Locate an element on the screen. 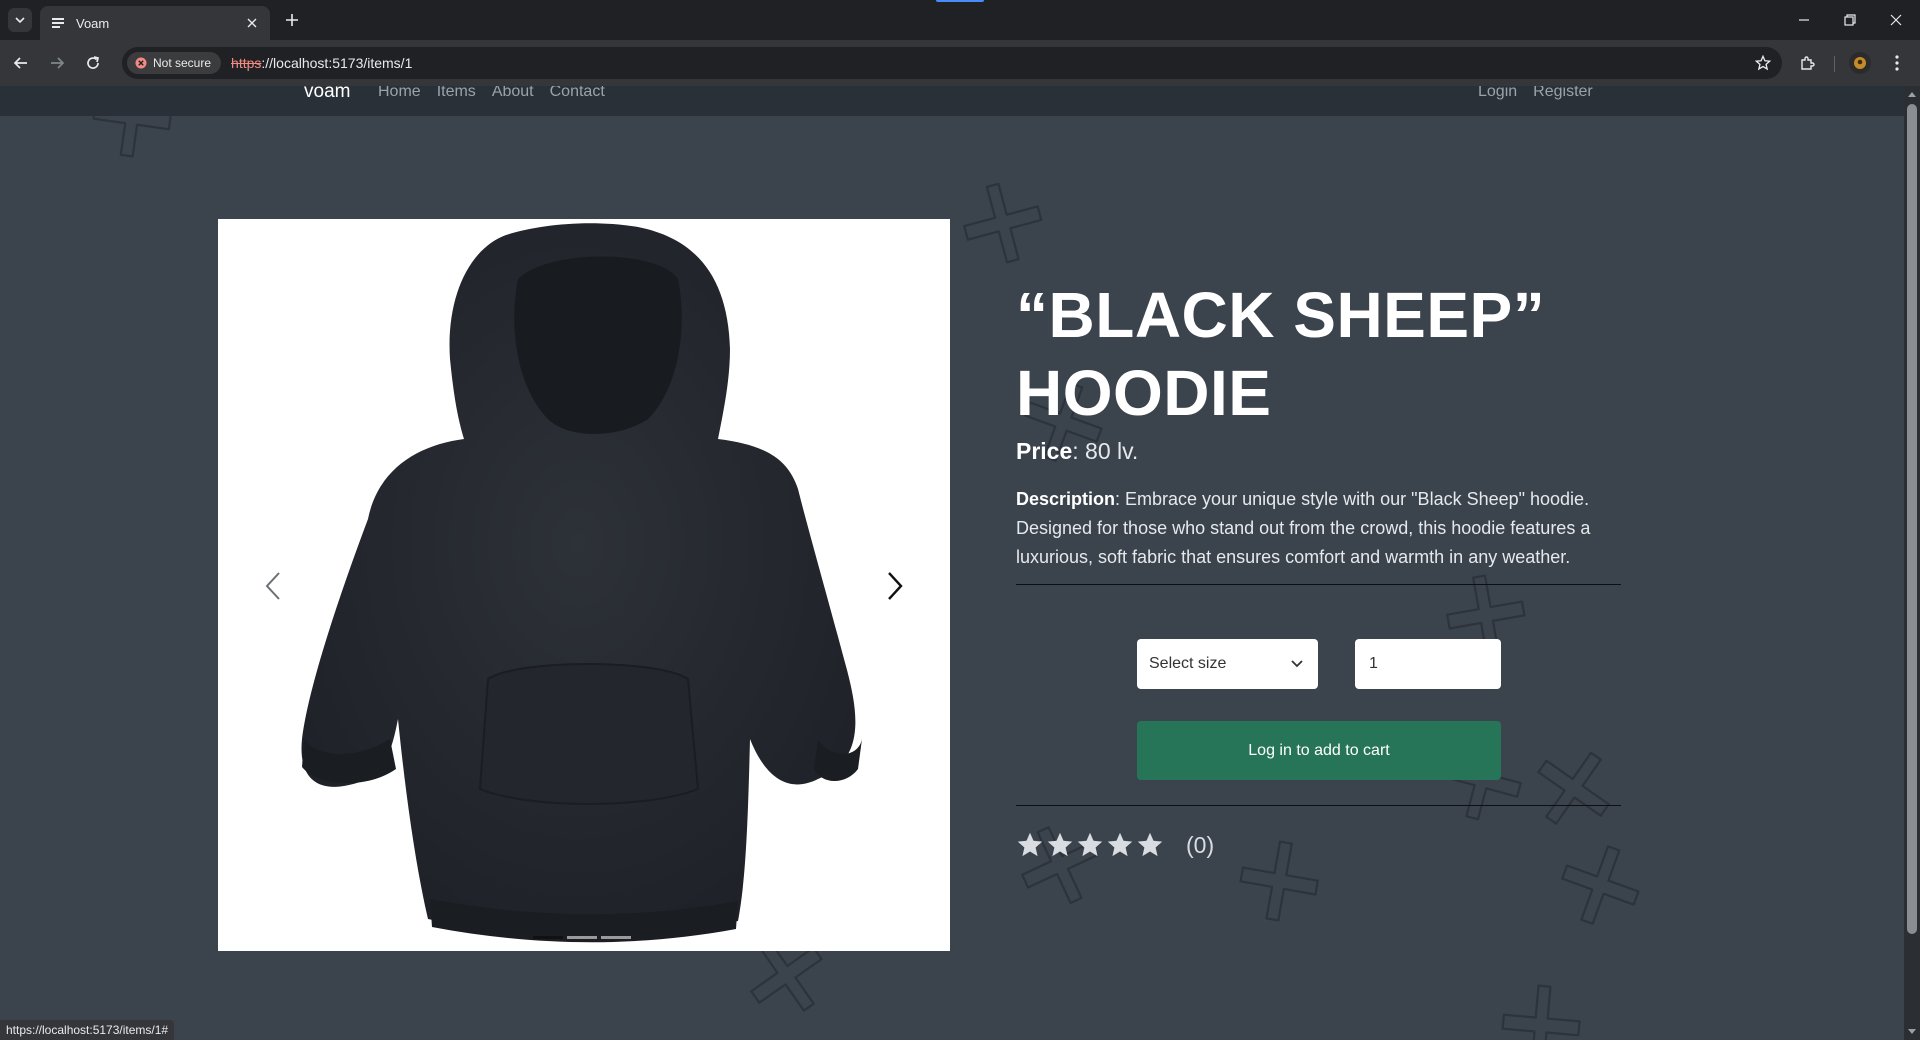  link-status-bubble: https://localhost:5173/items/1# is located at coordinates (87, 1030).